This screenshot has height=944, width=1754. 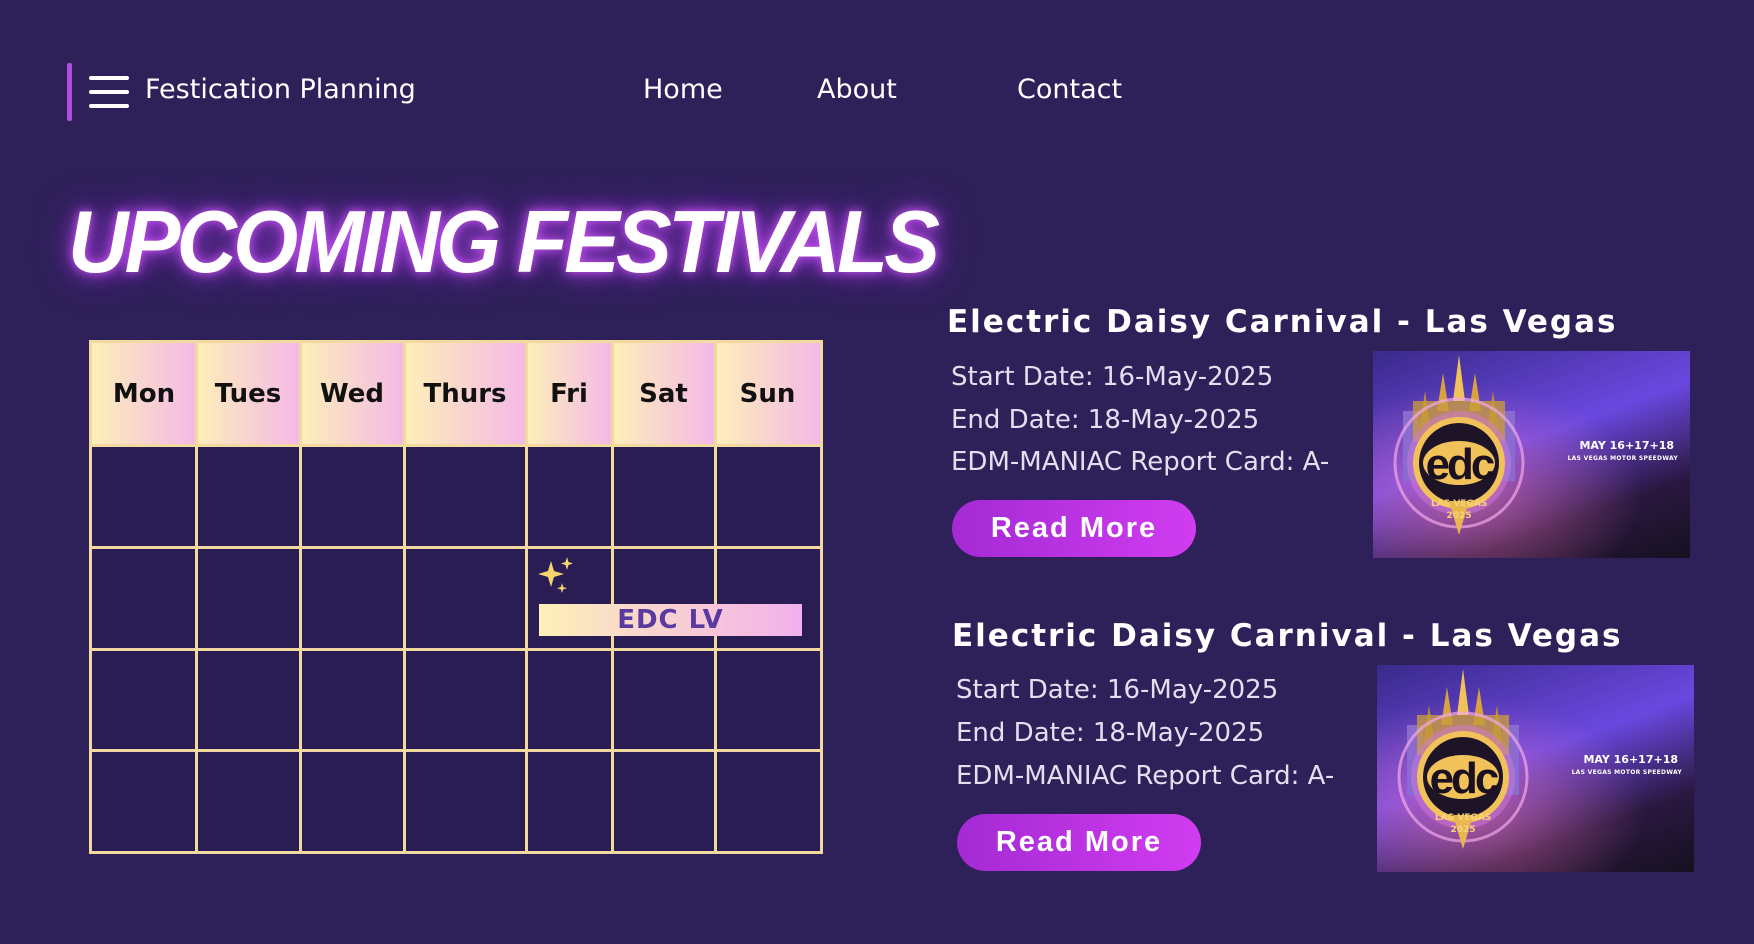 What do you see at coordinates (69, 92) in the screenshot?
I see `nav-accent-bar` at bounding box center [69, 92].